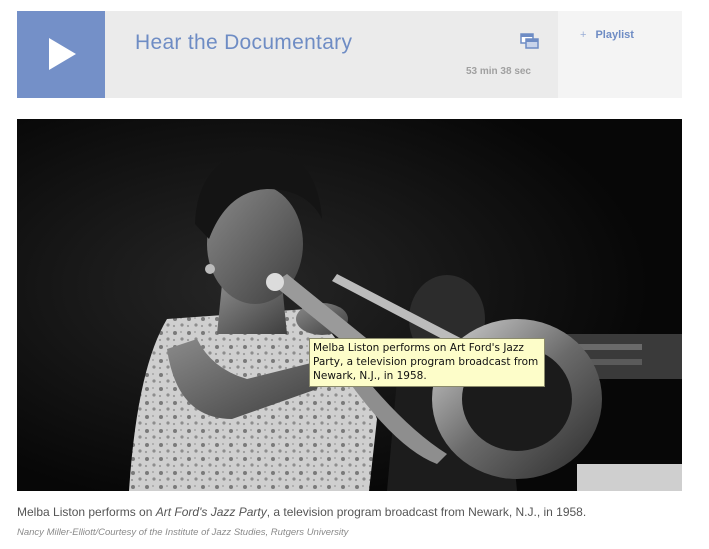 This screenshot has width=709, height=549. Describe the element at coordinates (530, 41) in the screenshot. I see `popout-window-icon` at that location.